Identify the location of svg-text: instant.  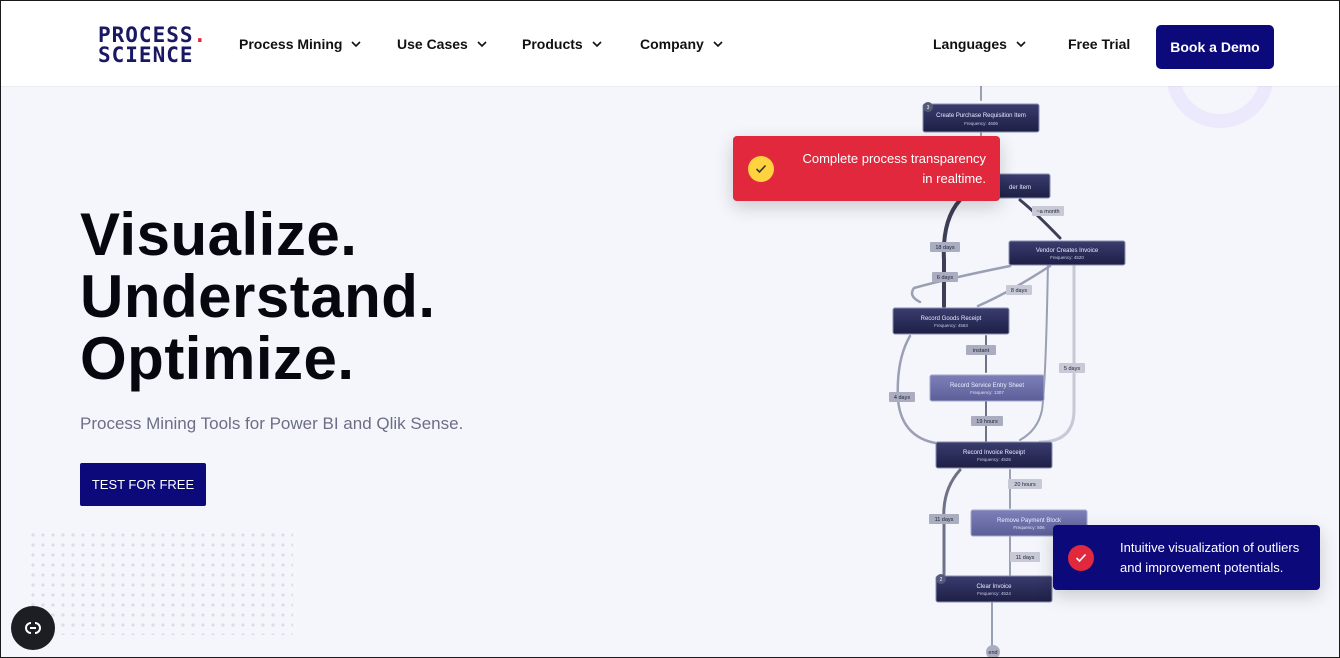
(981, 351).